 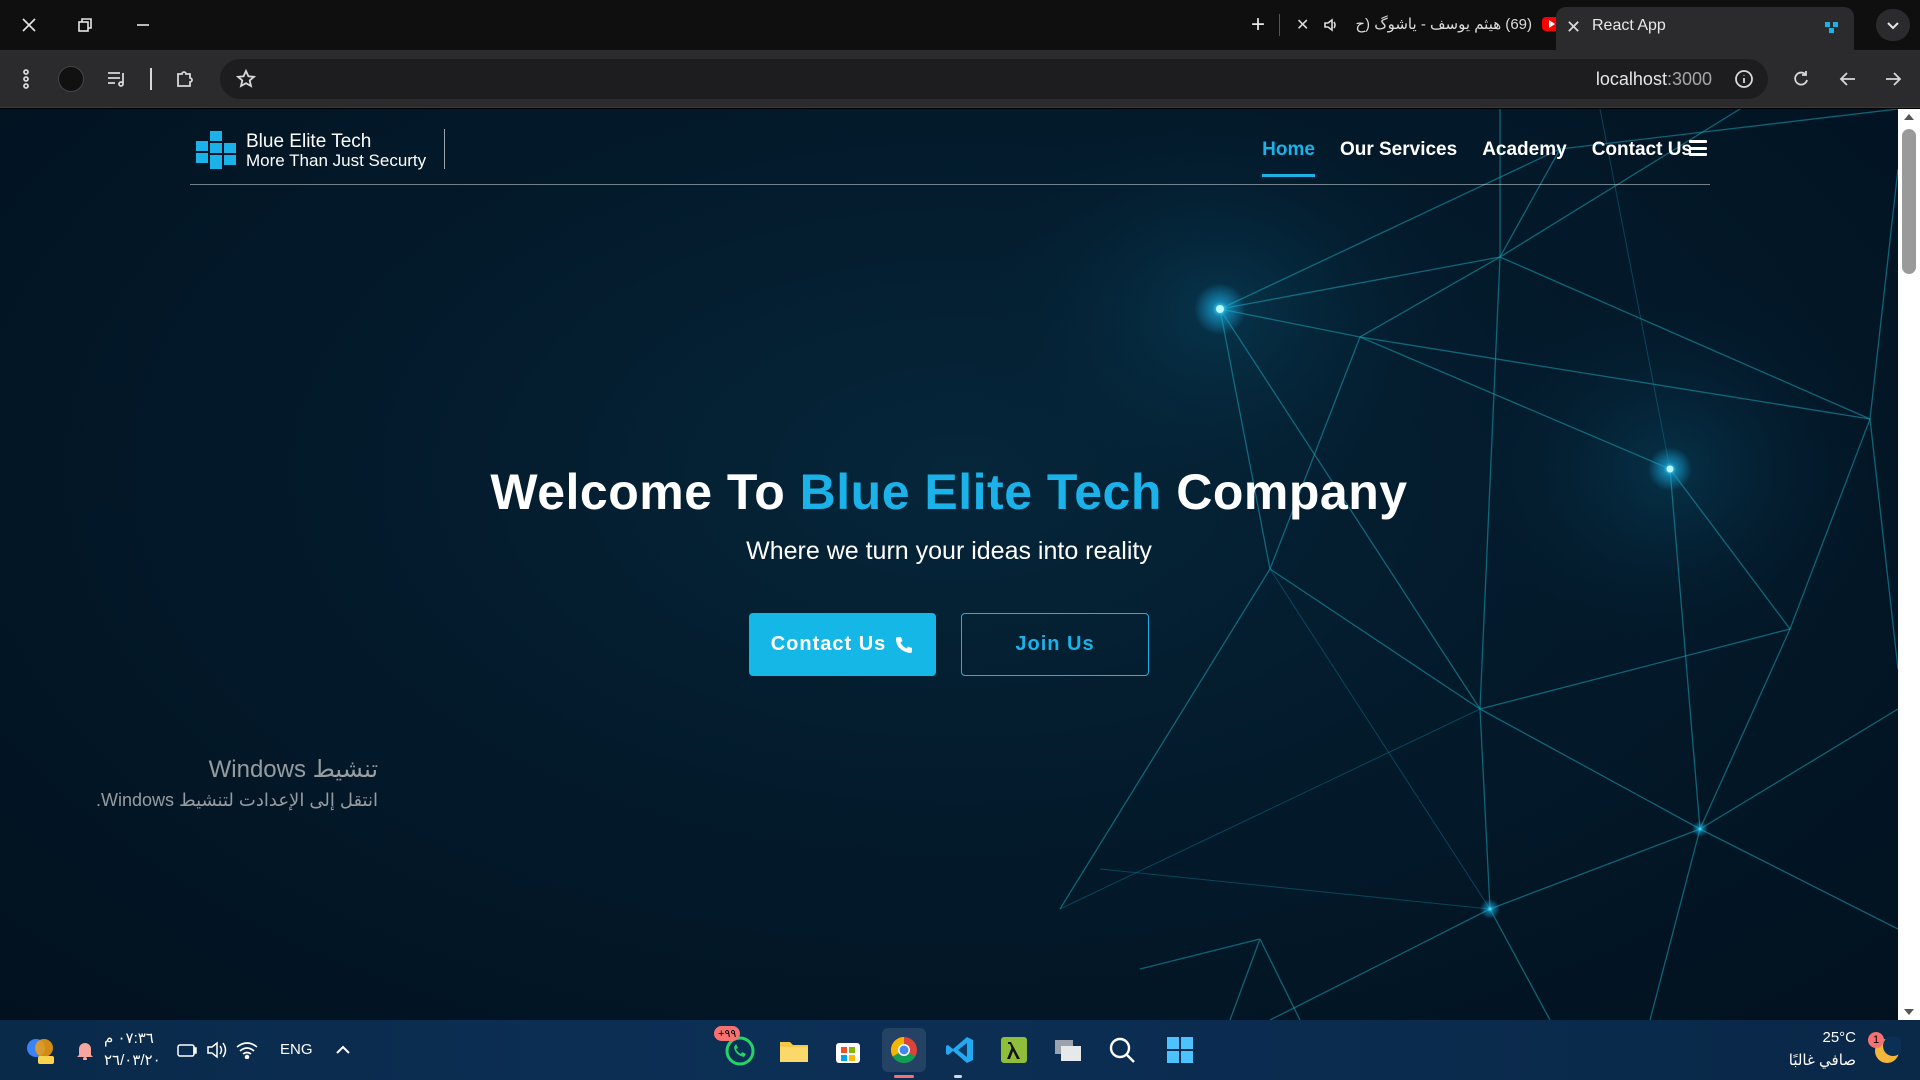 What do you see at coordinates (293, 769) in the screenshot?
I see `activation-title: تنشيط Windows` at bounding box center [293, 769].